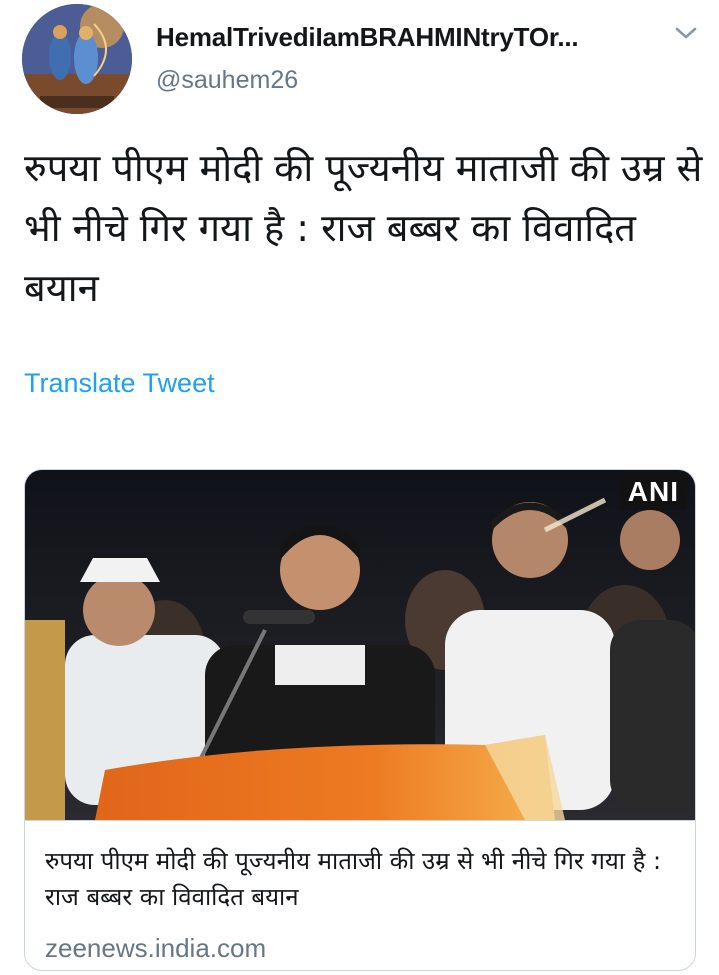  Describe the element at coordinates (227, 80) in the screenshot. I see `author-handle: @sauhem26` at that location.